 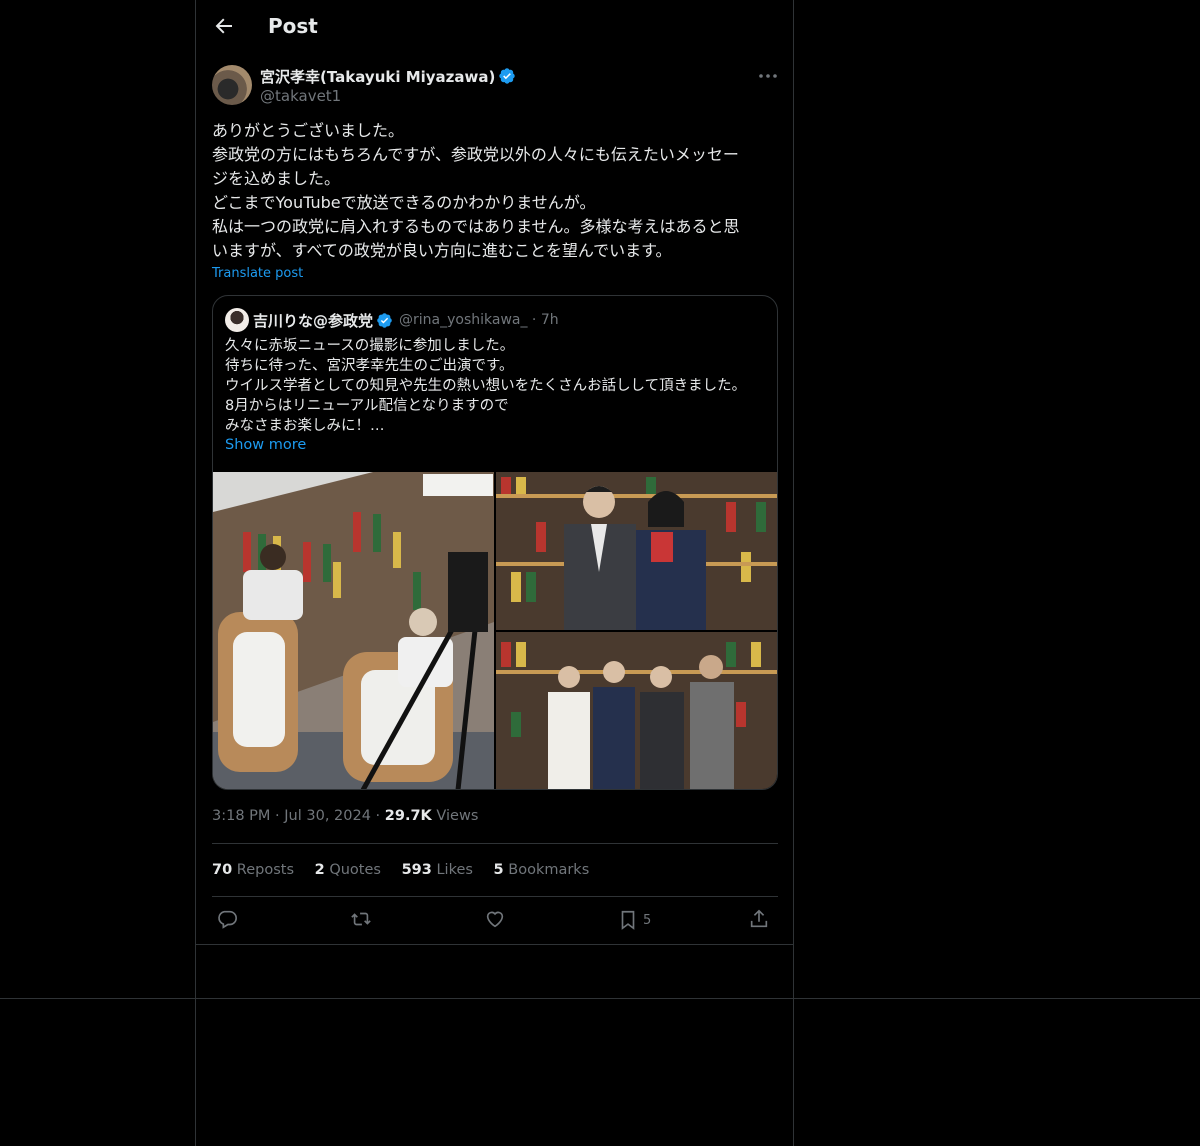 I want to click on author-avatar, so click(x=232, y=85).